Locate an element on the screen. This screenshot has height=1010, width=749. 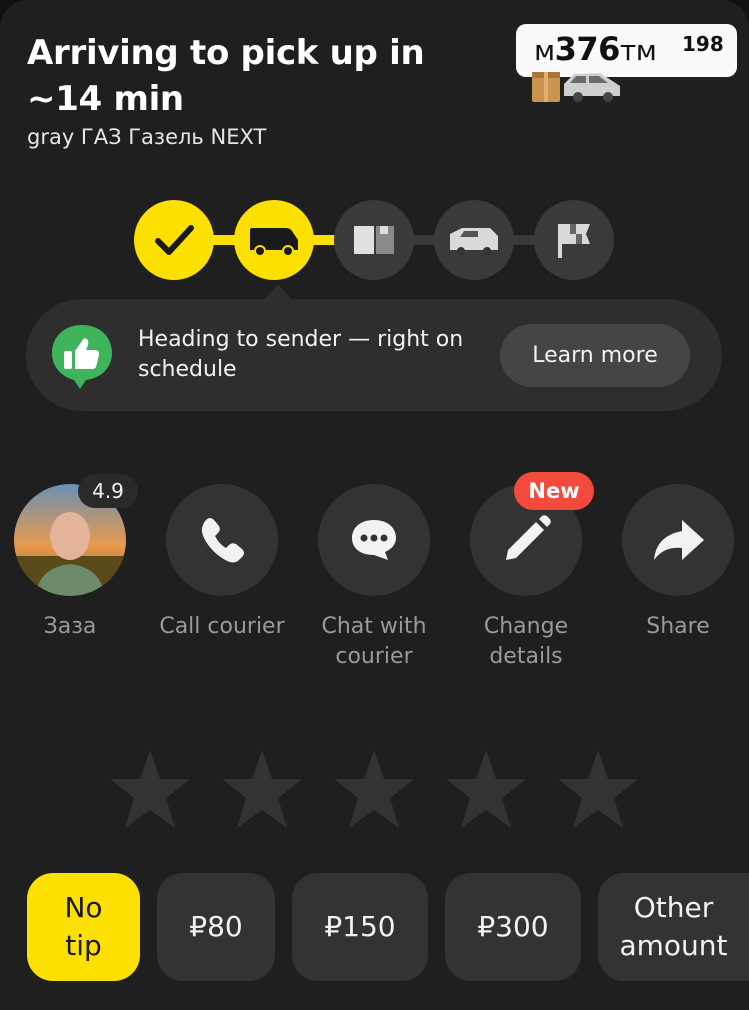
thumbs-up-icon is located at coordinates (82, 357).